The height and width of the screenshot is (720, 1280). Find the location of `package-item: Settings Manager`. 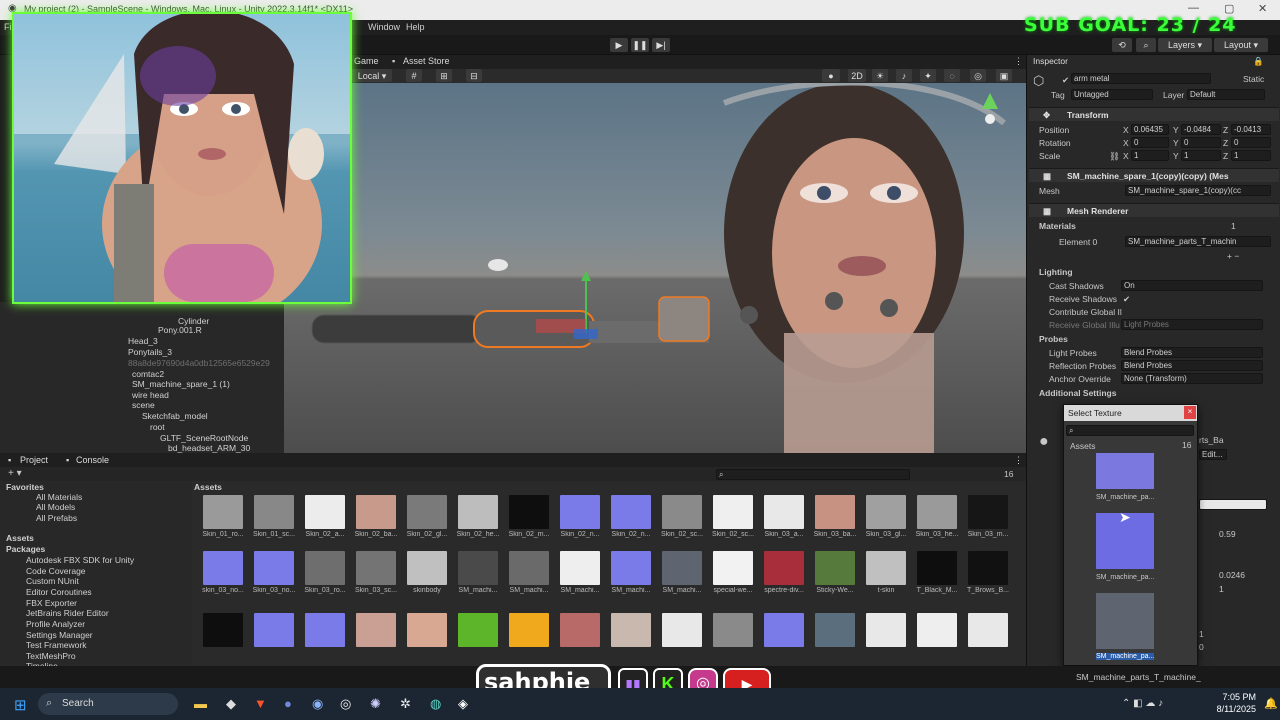

package-item: Settings Manager is located at coordinates (59, 635).